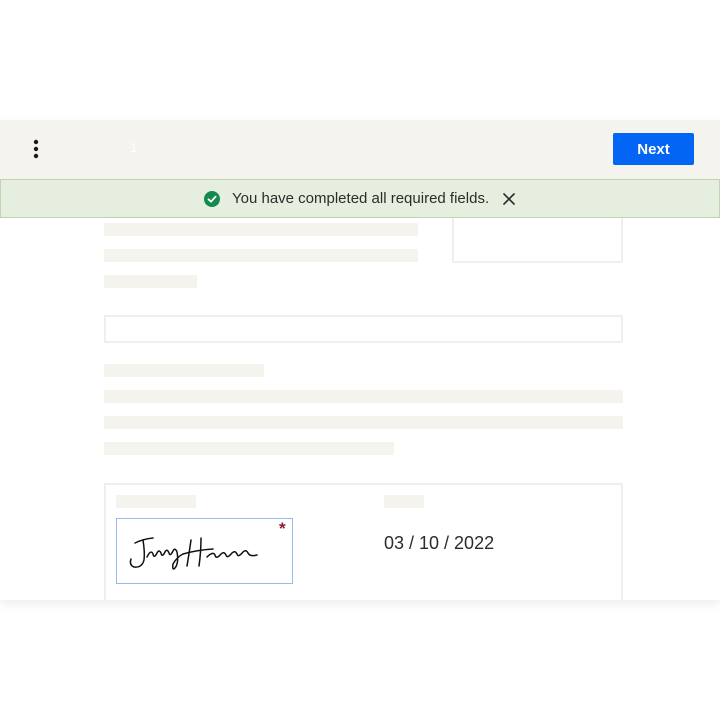  What do you see at coordinates (439, 543) in the screenshot?
I see `date-field: 03 / 10 / 2022` at bounding box center [439, 543].